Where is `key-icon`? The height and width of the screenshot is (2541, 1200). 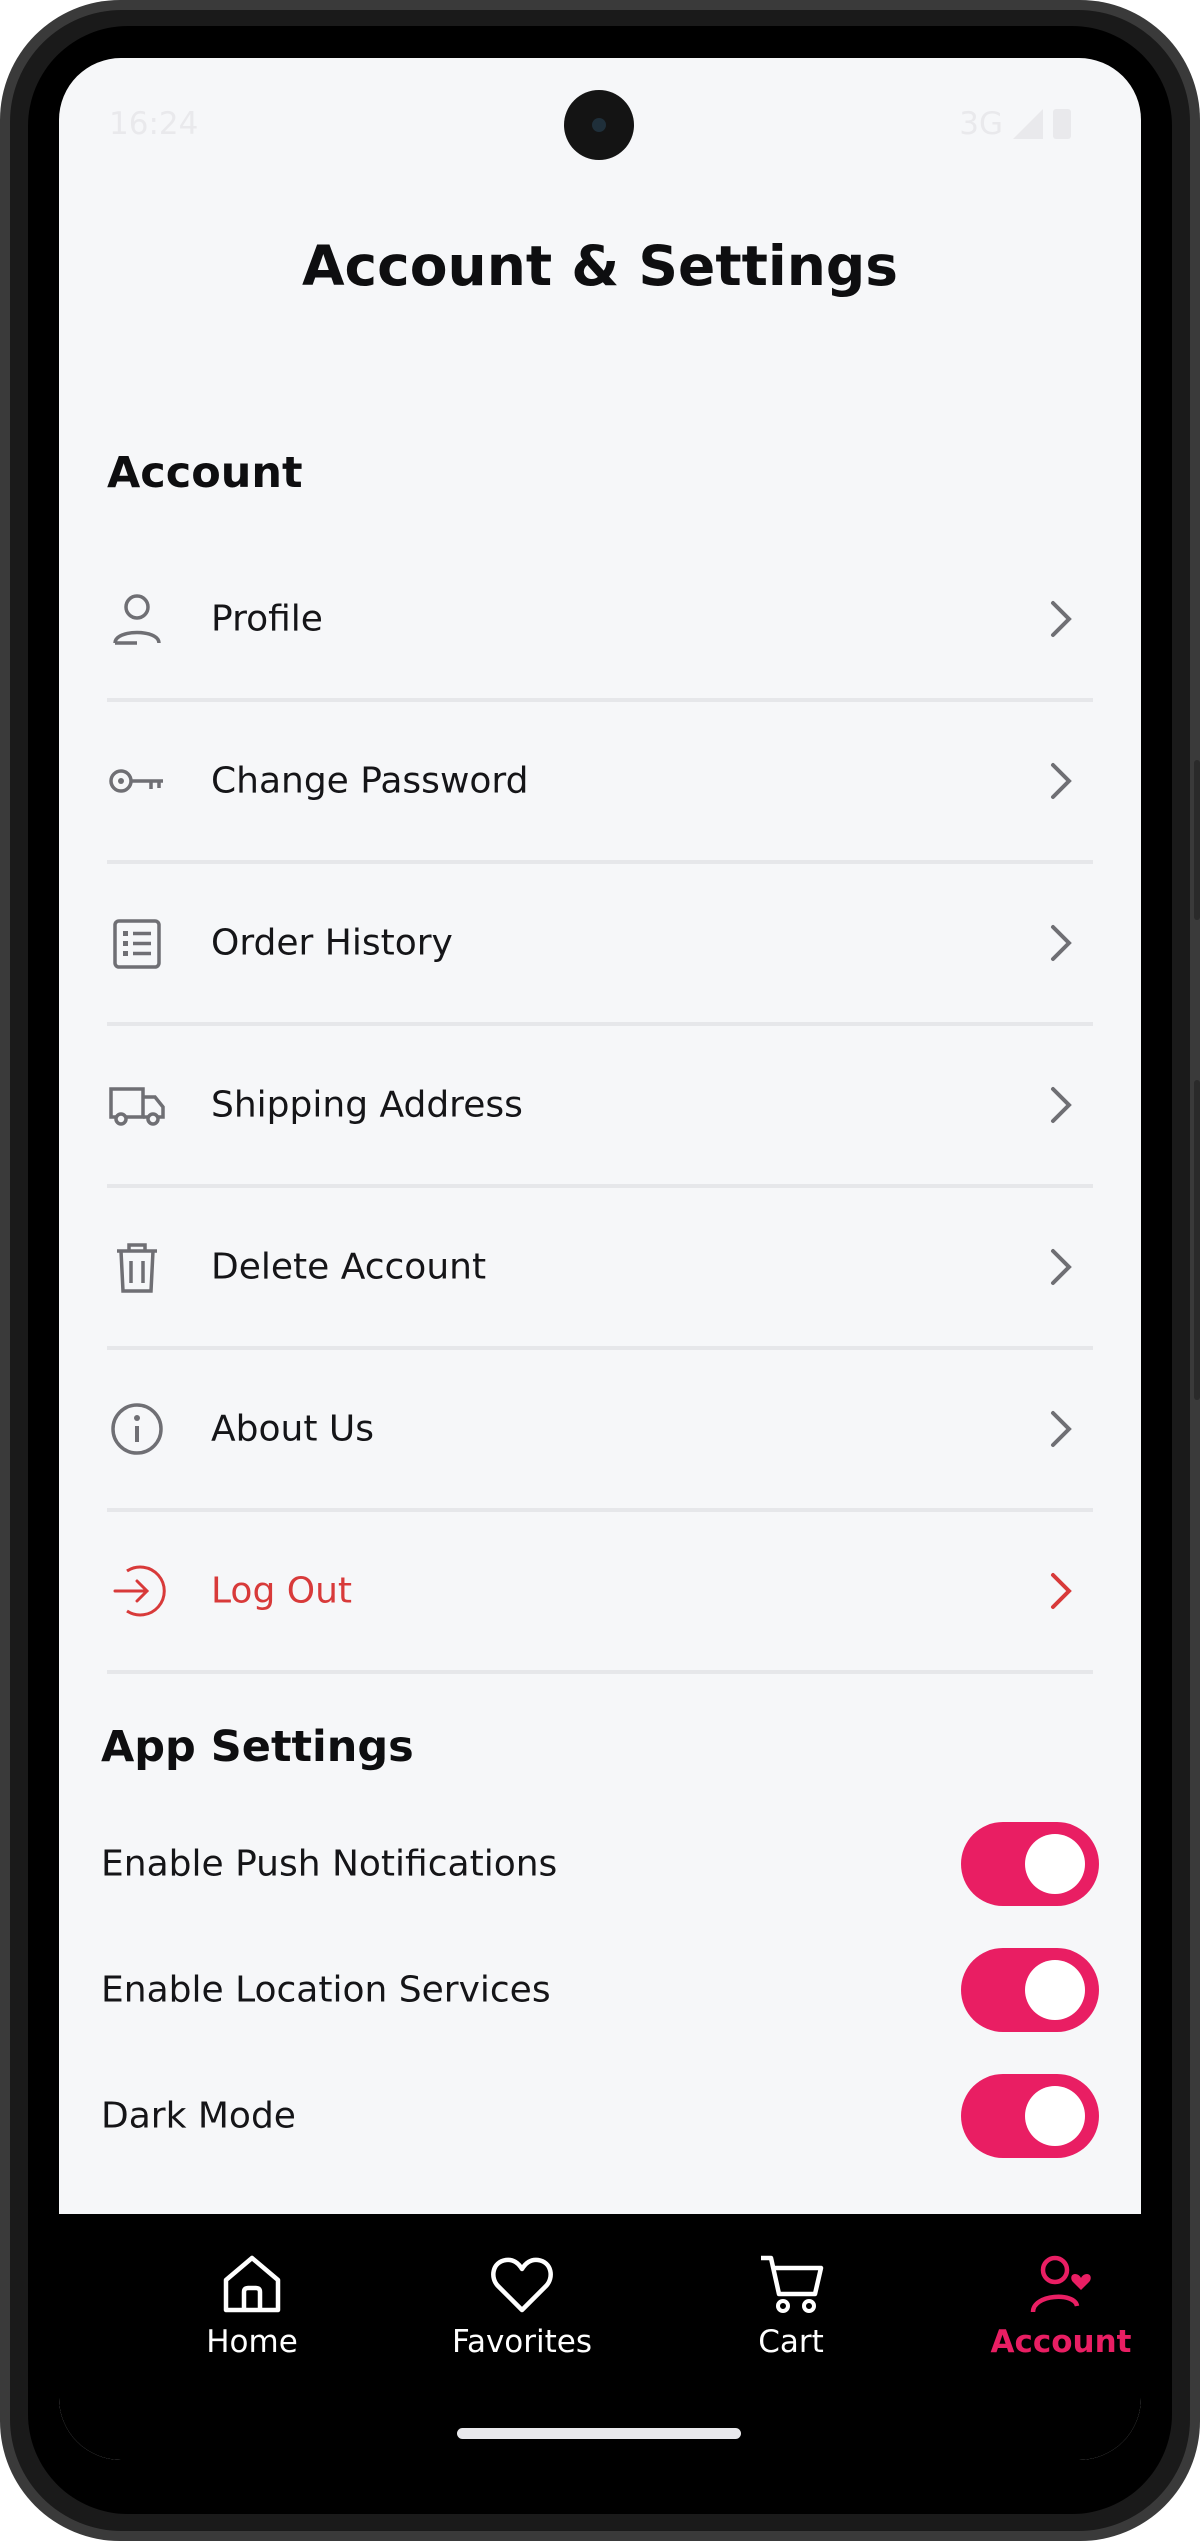 key-icon is located at coordinates (136, 781).